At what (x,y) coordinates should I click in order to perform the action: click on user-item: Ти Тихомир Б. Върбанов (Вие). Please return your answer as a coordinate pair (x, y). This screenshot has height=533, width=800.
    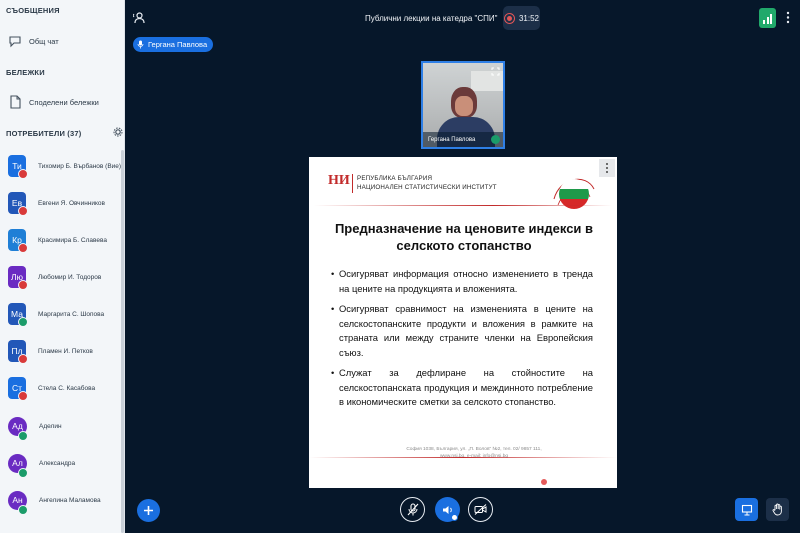
    Looking at the image, I should click on (66, 166).